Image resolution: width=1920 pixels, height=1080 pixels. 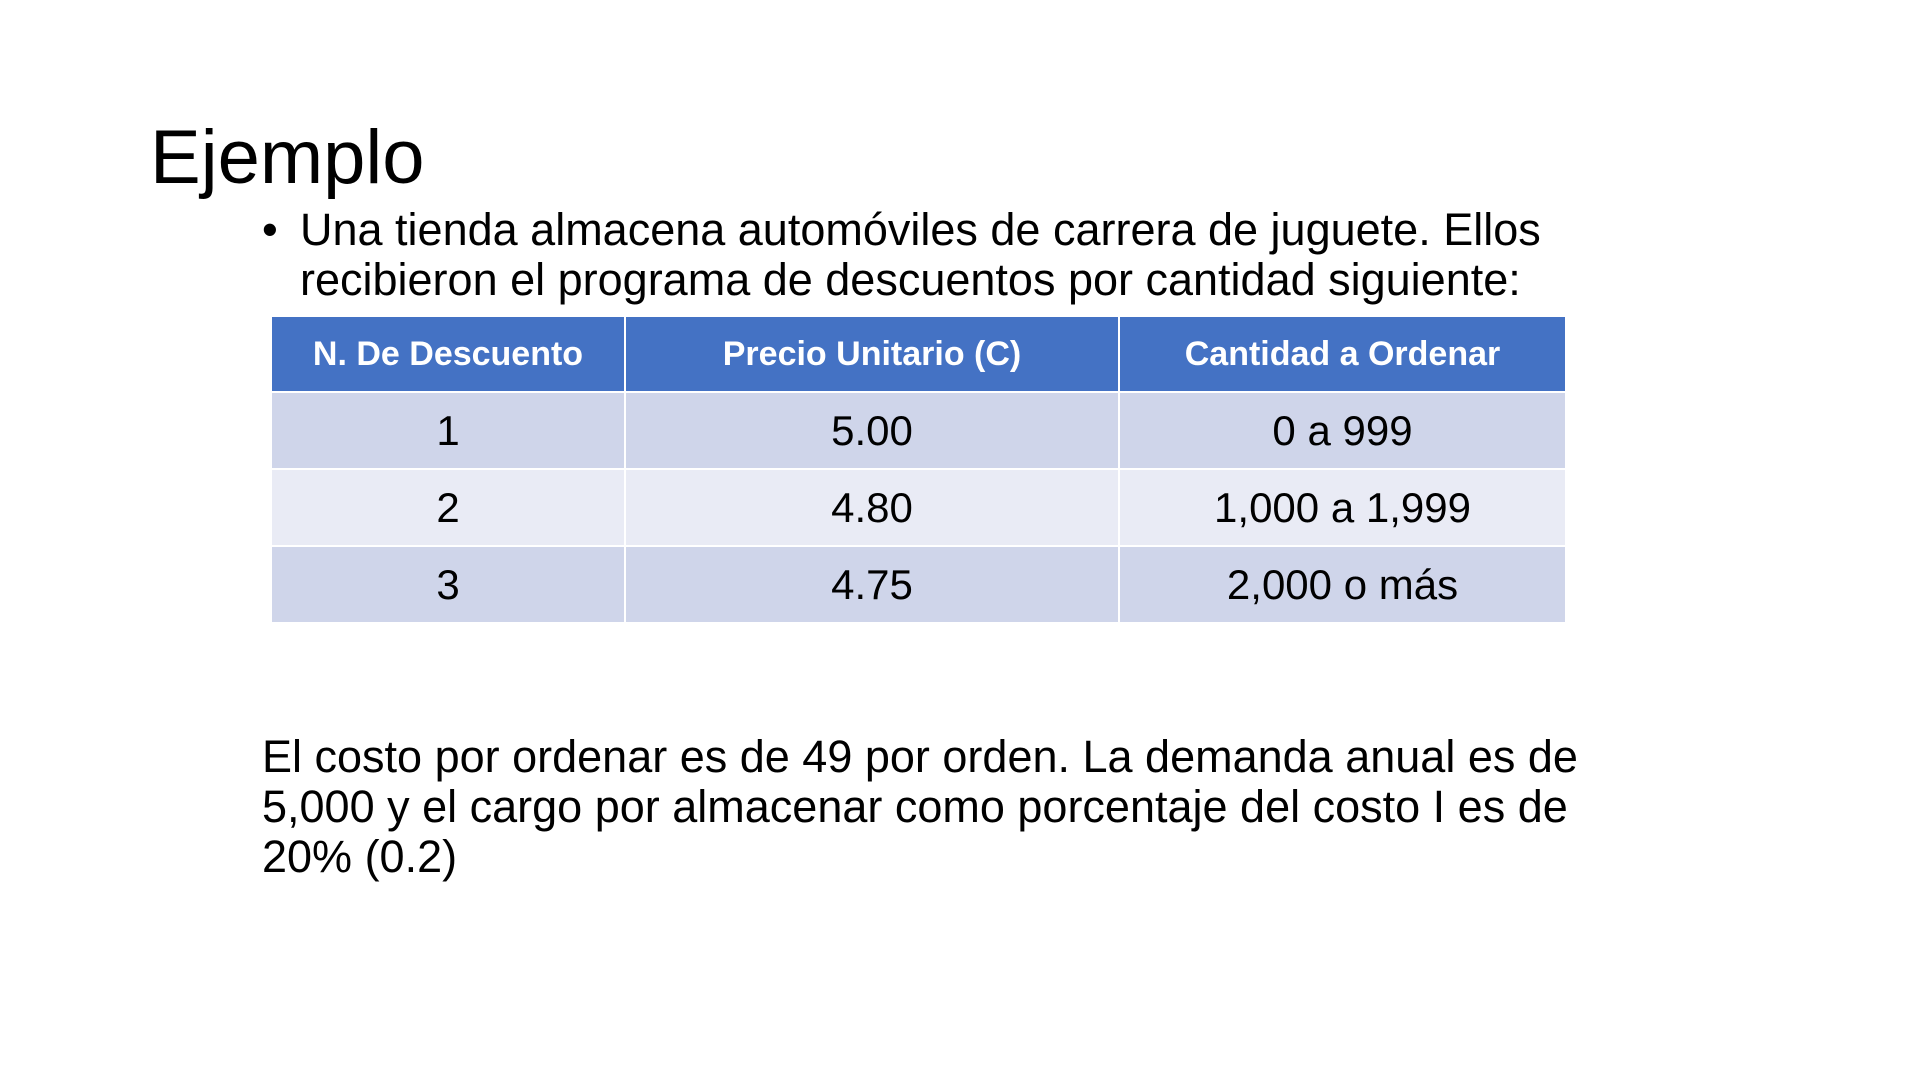 What do you see at coordinates (448, 430) in the screenshot?
I see `cell-discount-number: 1` at bounding box center [448, 430].